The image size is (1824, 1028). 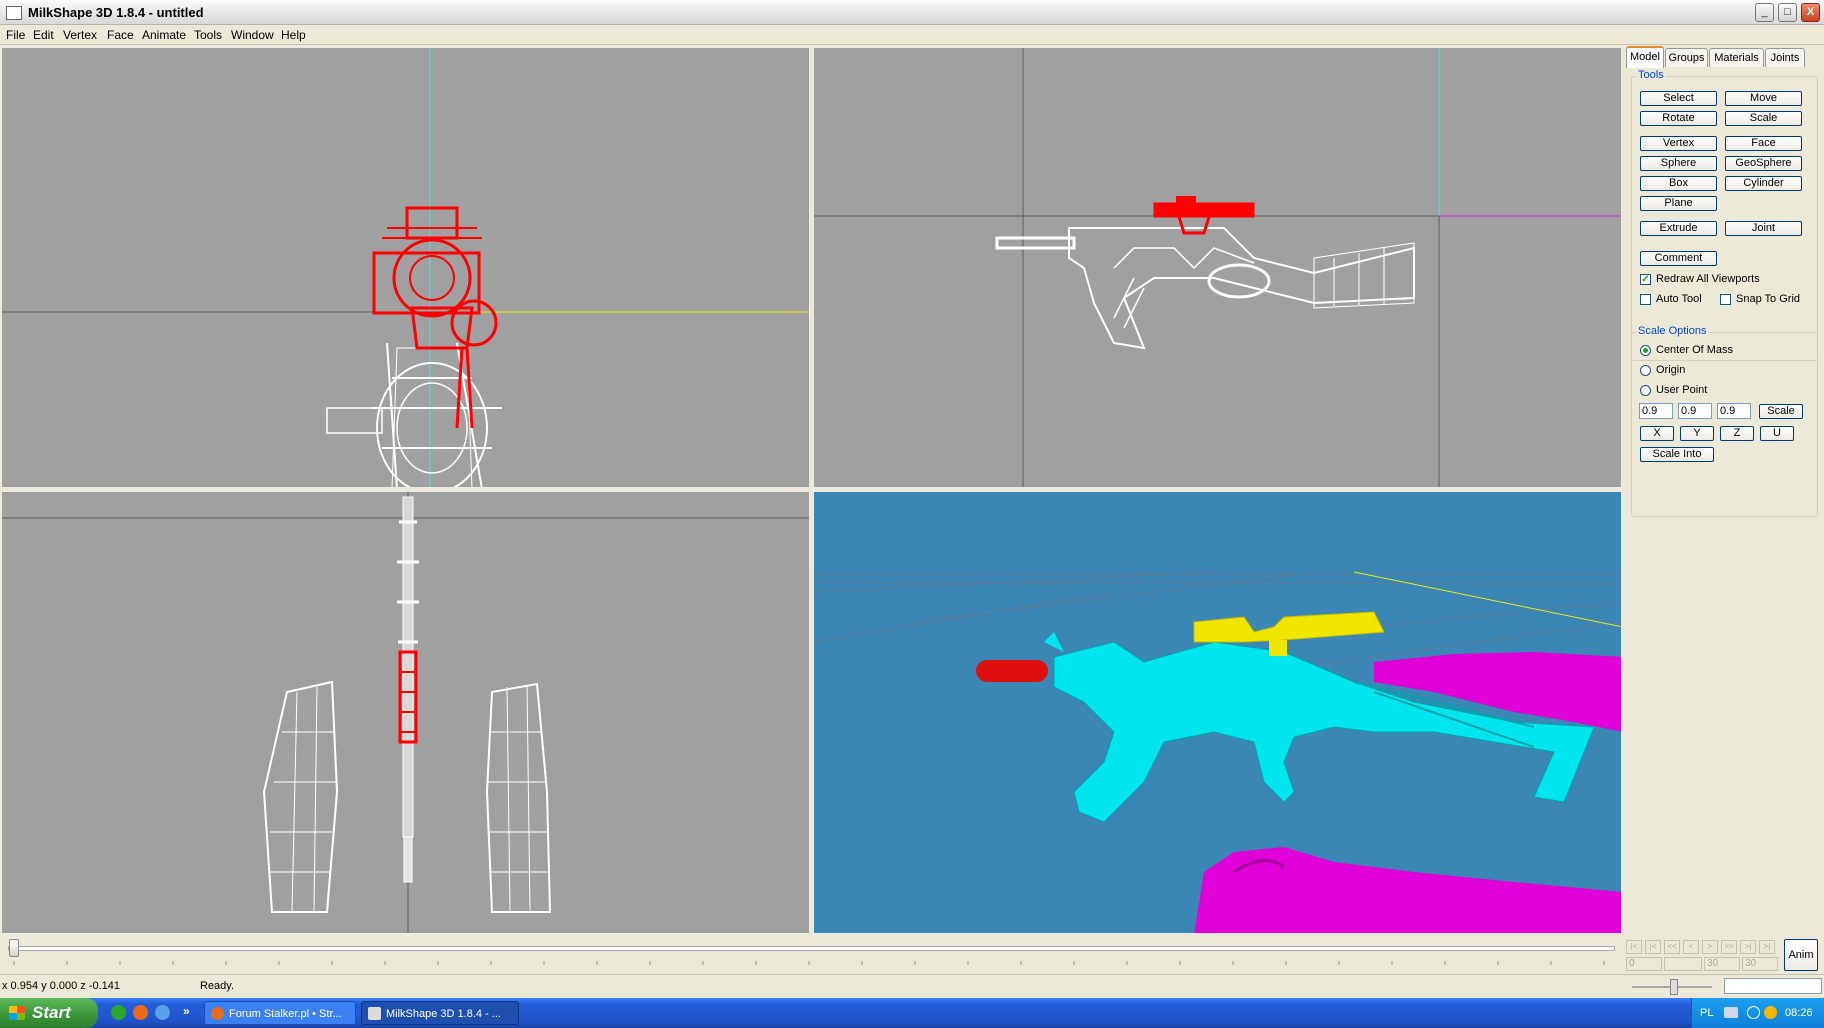 What do you see at coordinates (293, 35) in the screenshot?
I see `menu-help: Help` at bounding box center [293, 35].